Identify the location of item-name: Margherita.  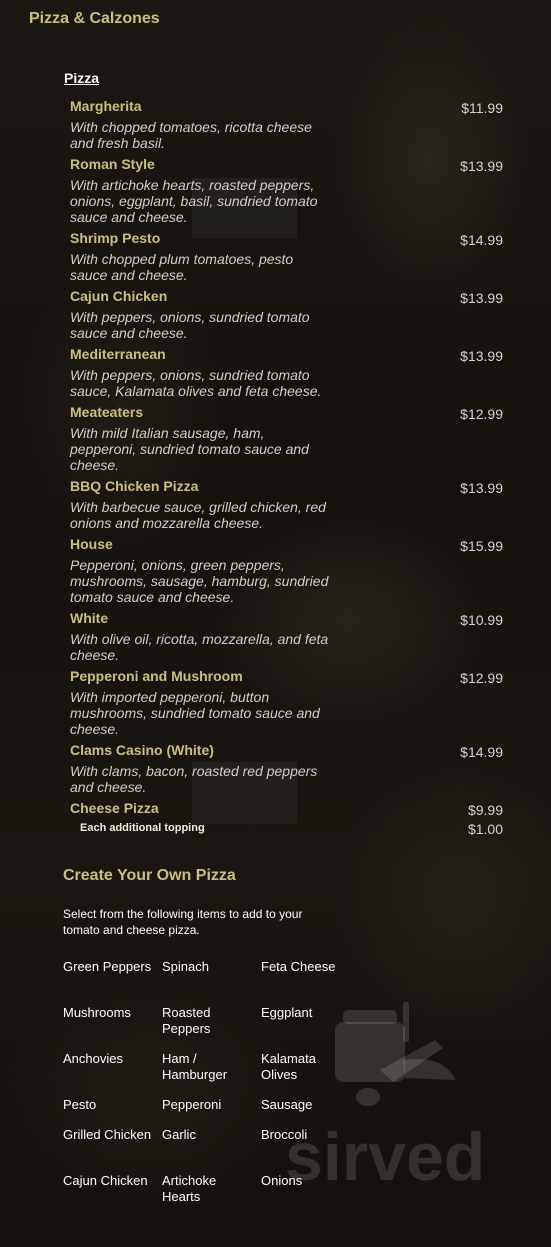
(106, 106).